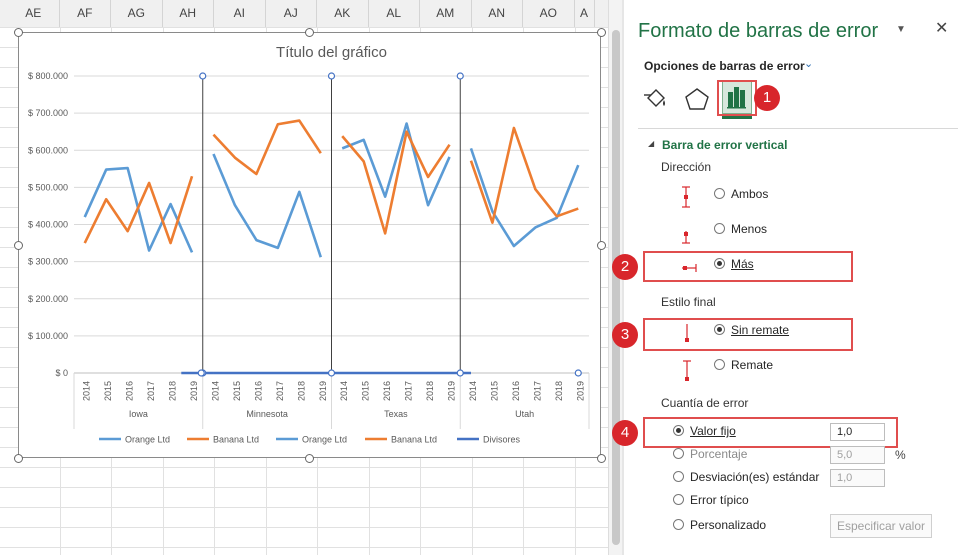  What do you see at coordinates (203, 76) in the screenshot?
I see `divider-top-handle` at bounding box center [203, 76].